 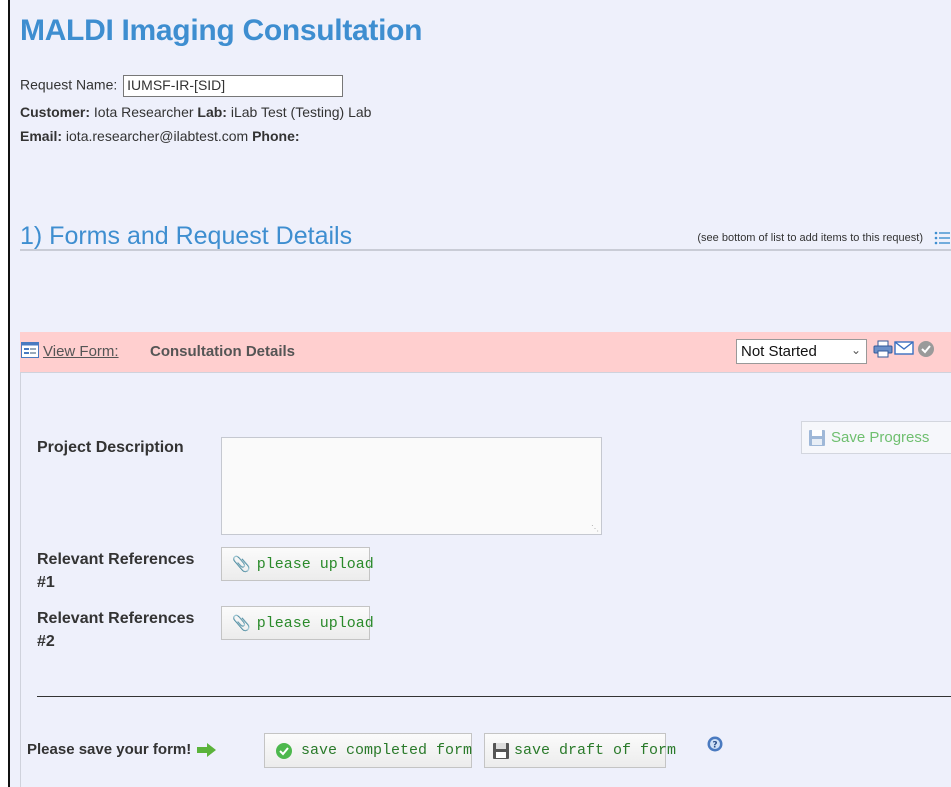 What do you see at coordinates (880, 437) in the screenshot?
I see `save-progress-label: Save Progress` at bounding box center [880, 437].